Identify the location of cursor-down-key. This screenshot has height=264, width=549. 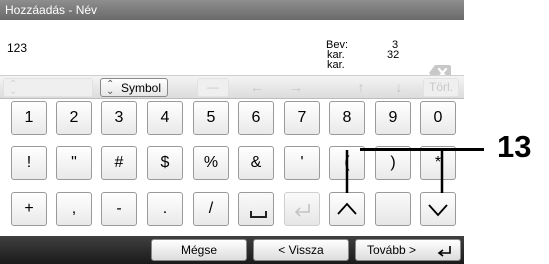
(438, 209).